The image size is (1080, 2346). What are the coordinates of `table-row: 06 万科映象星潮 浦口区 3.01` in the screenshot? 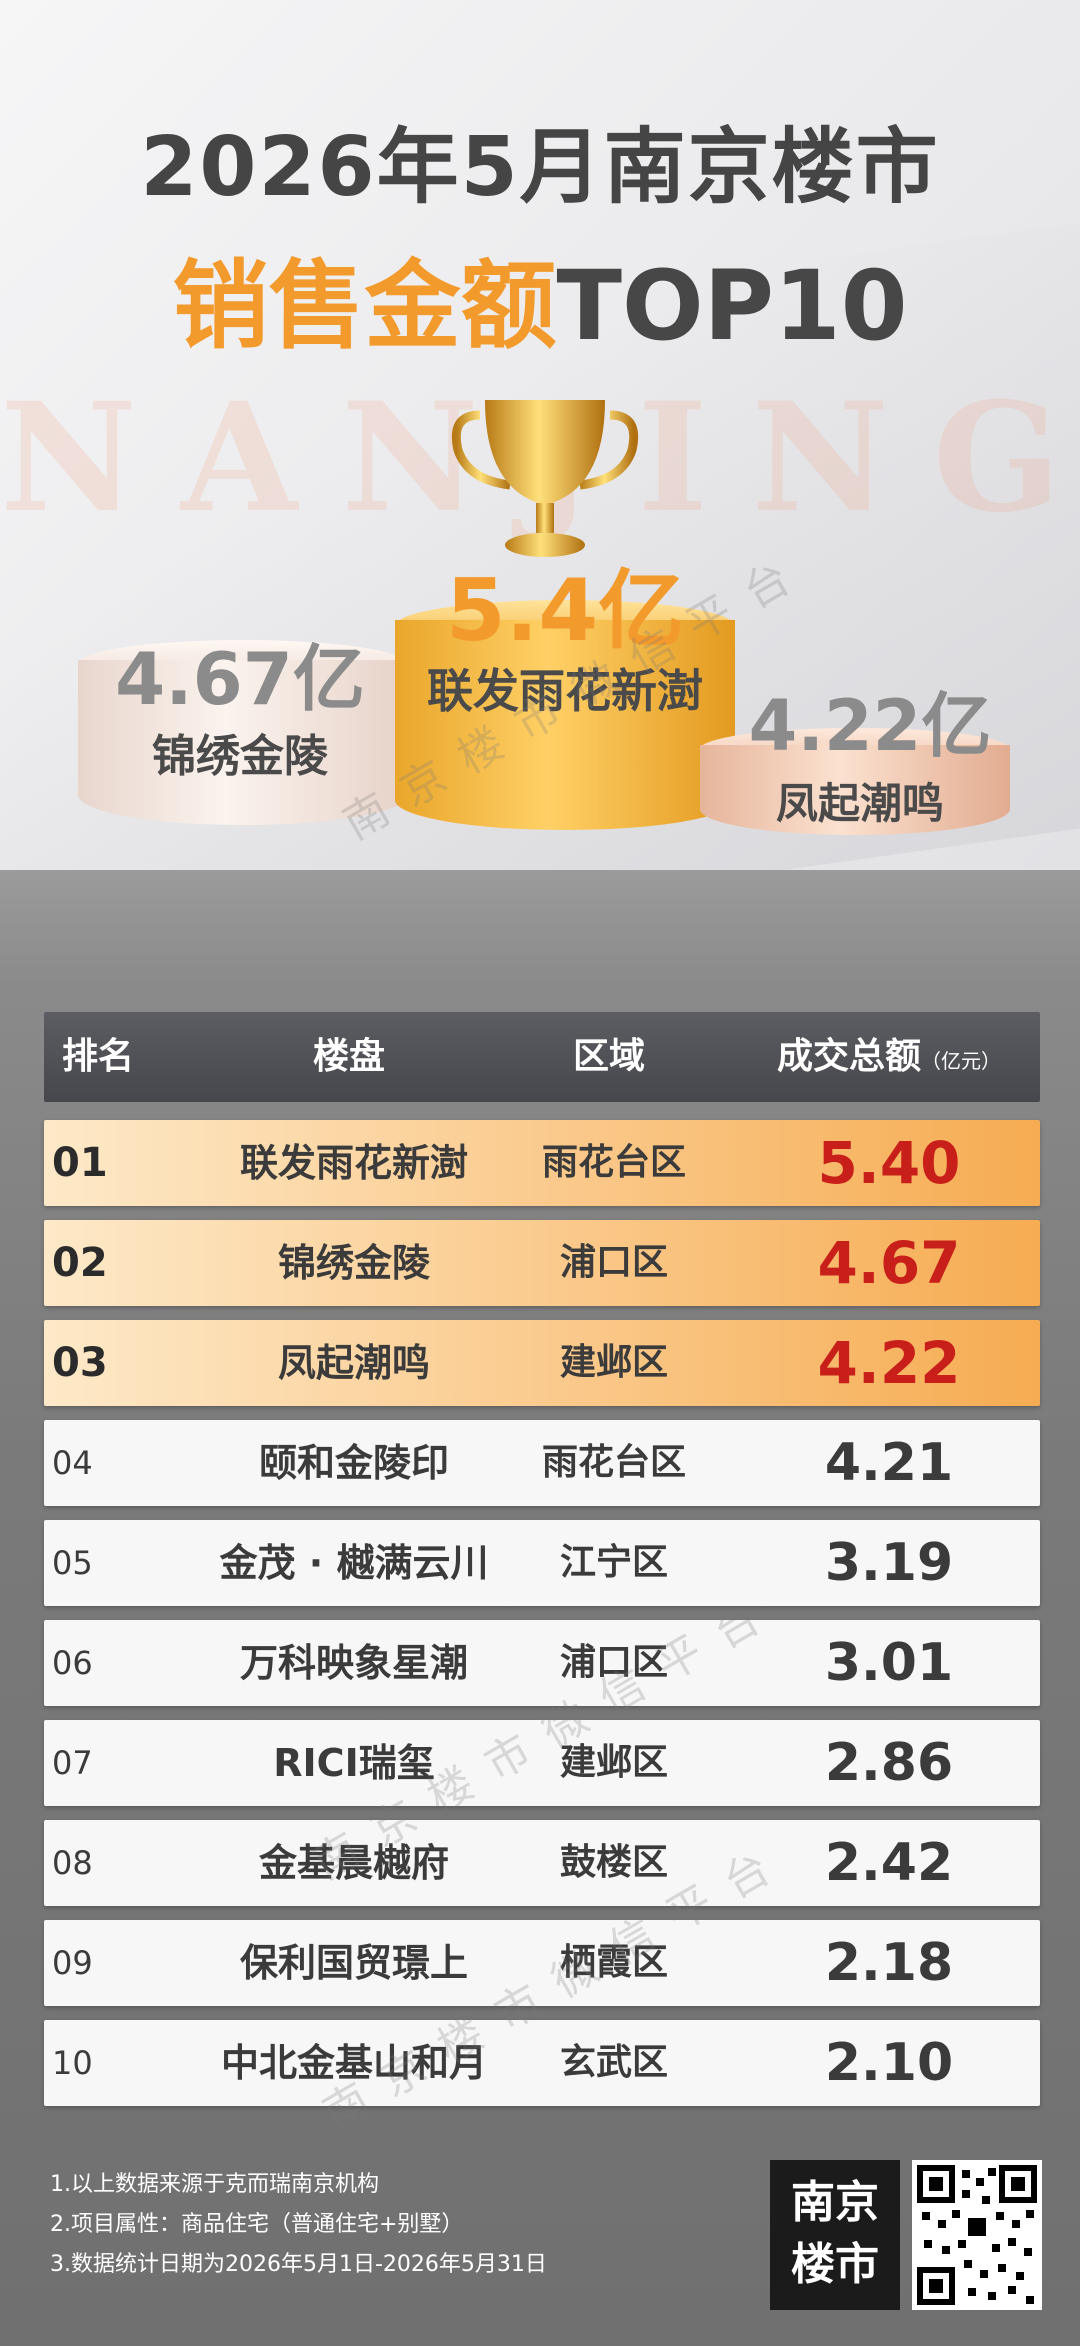 It's located at (542, 1663).